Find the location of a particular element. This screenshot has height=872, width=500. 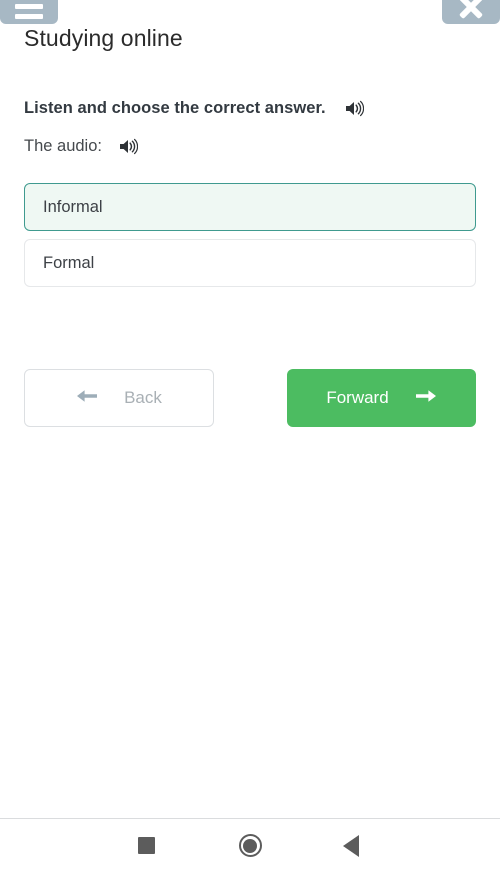

circle-home-icon is located at coordinates (250, 845).